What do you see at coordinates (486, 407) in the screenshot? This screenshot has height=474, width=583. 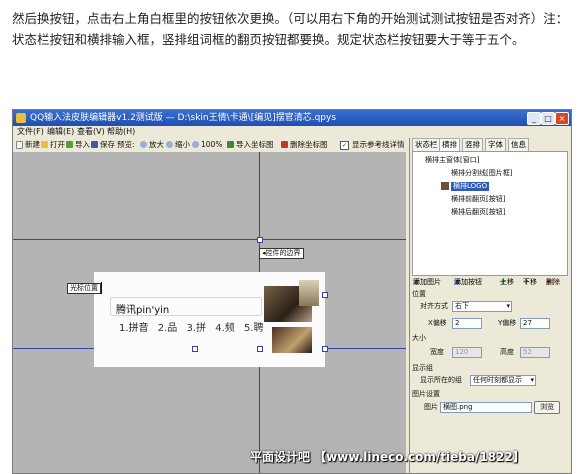 I see `image-path-input: 横图.png` at bounding box center [486, 407].